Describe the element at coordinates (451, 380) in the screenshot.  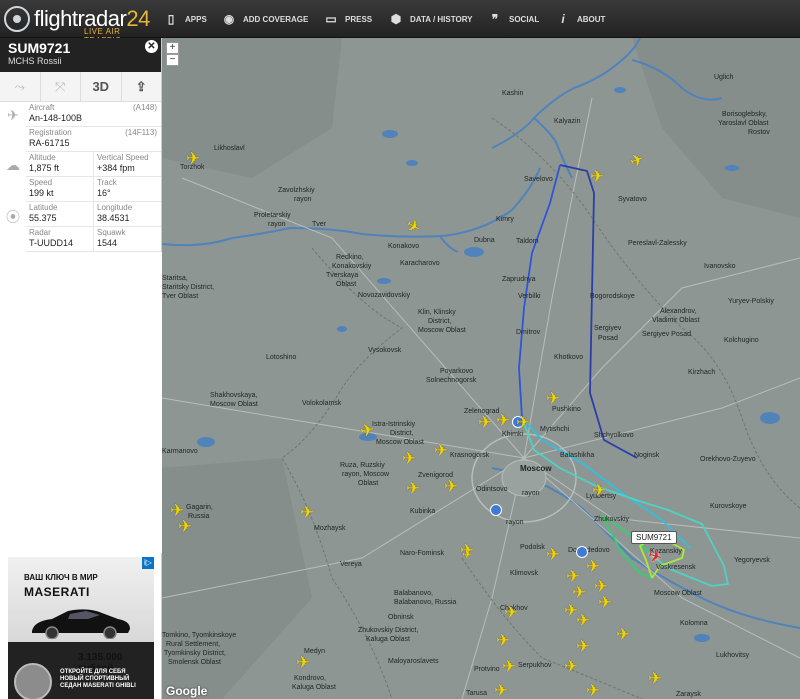
I see `place-label: Solnechnogorsk` at that location.